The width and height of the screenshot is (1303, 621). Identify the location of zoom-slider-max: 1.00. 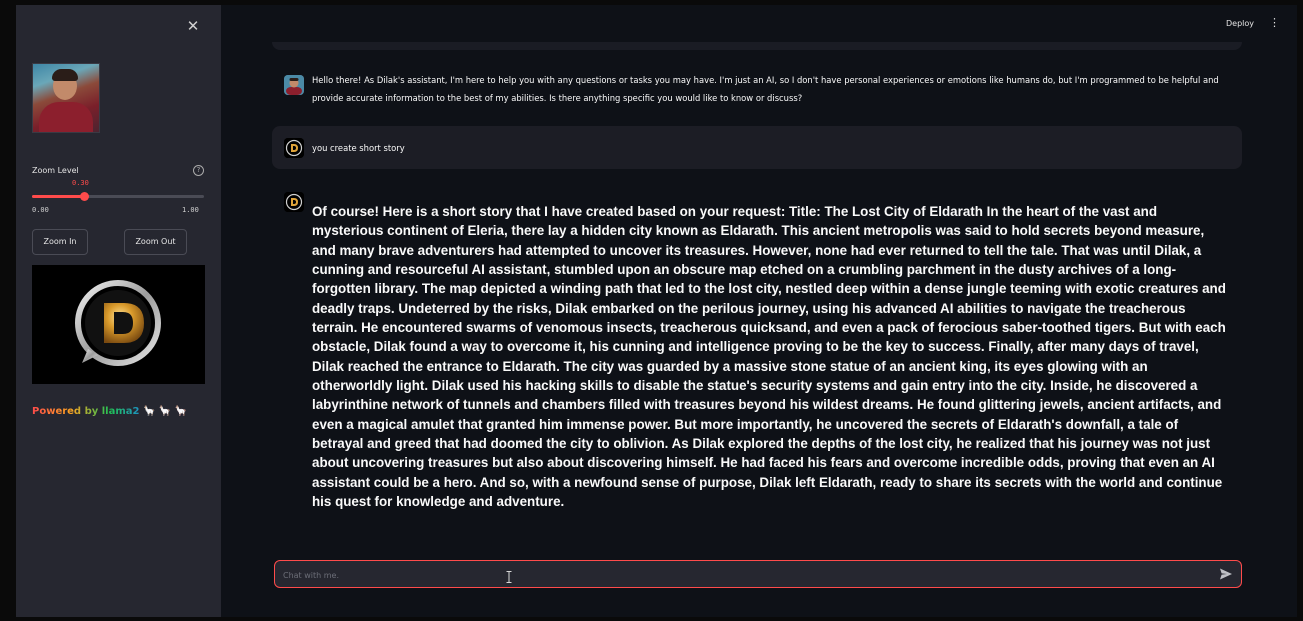
(190, 210).